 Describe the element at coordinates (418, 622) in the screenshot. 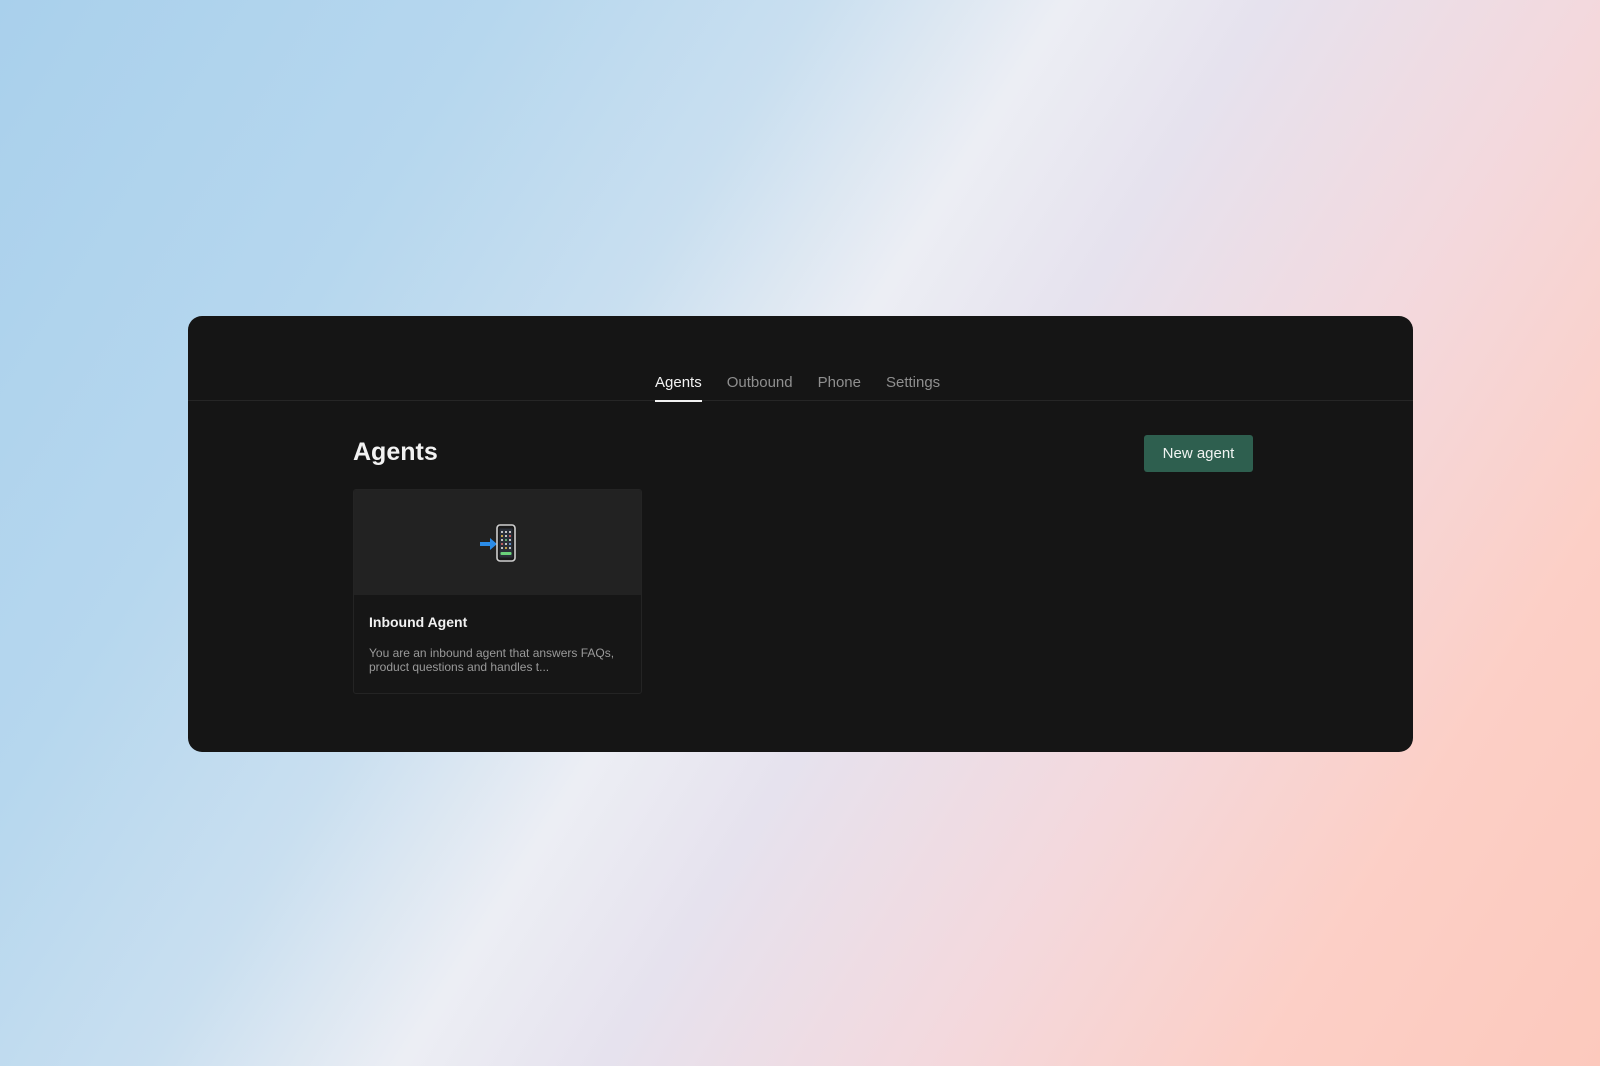

I see `agent-name: Inbound Agent` at that location.